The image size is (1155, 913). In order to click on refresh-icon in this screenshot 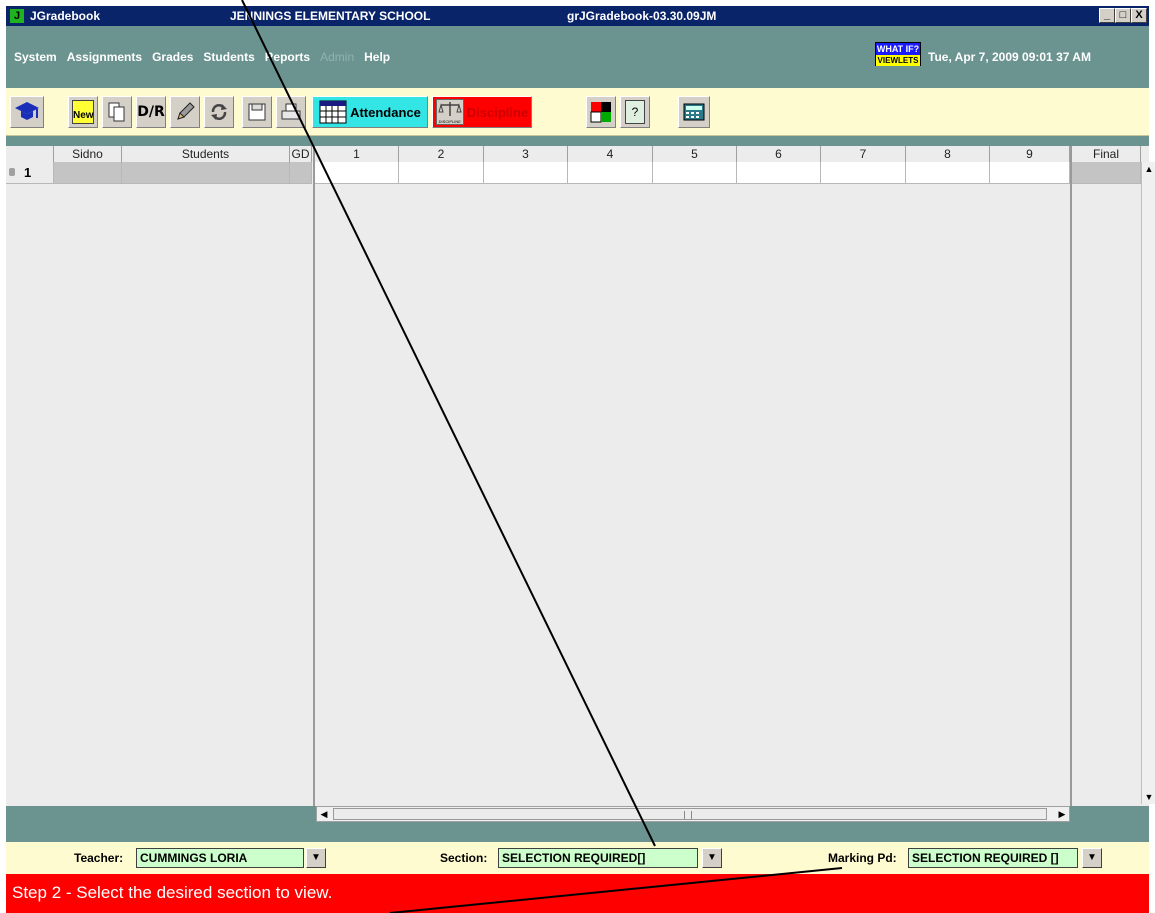, I will do `click(219, 112)`.